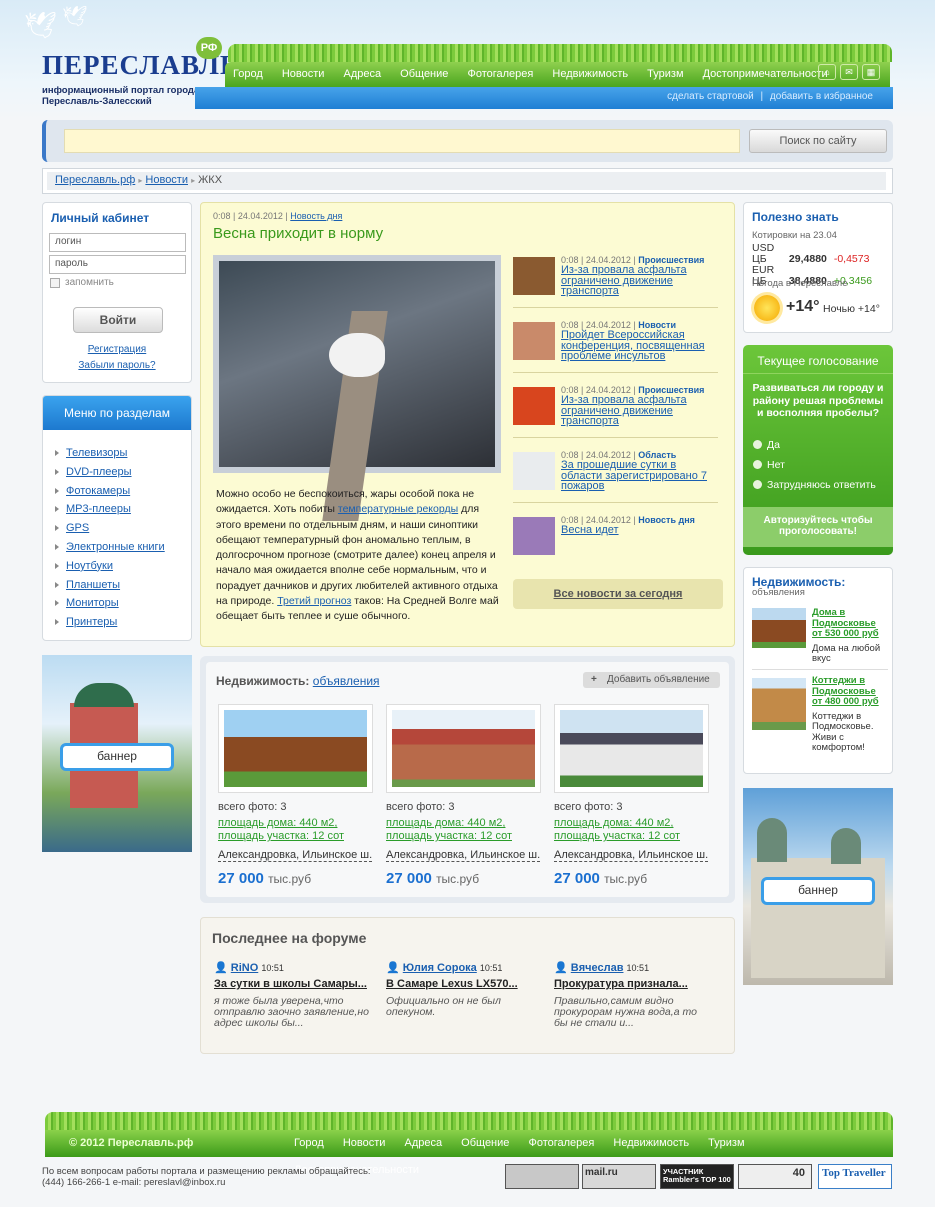 Image resolution: width=935 pixels, height=1207 pixels. Describe the element at coordinates (795, 217) in the screenshot. I see `useful-title: Полезно знать` at that location.